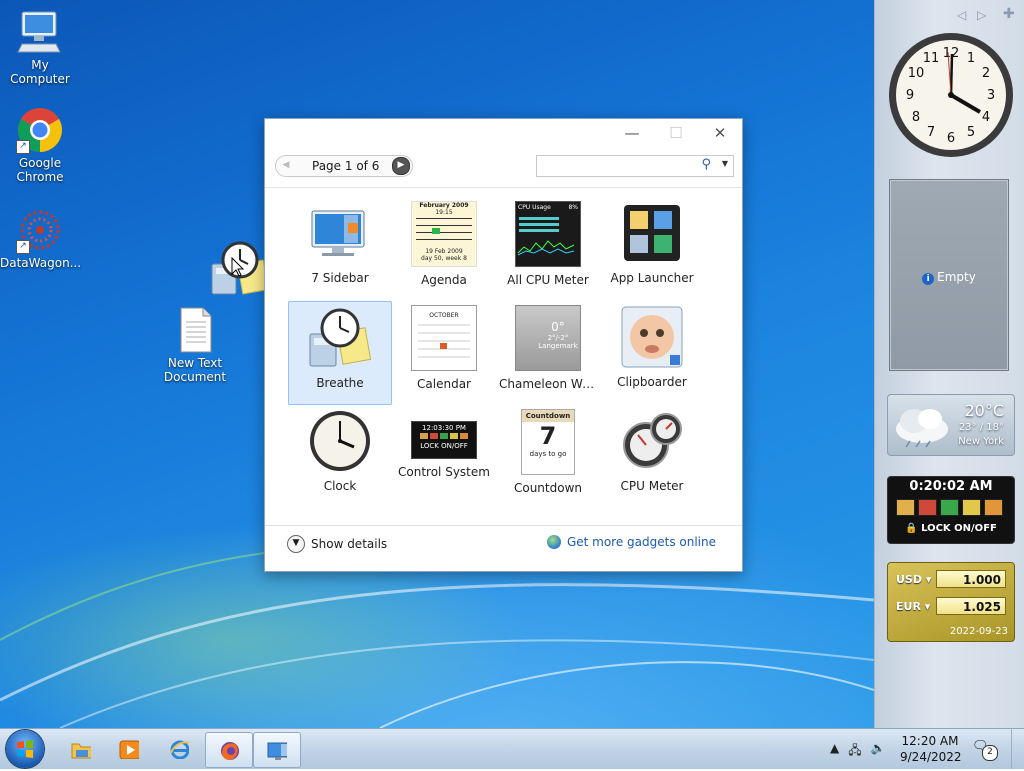  What do you see at coordinates (548, 280) in the screenshot?
I see `gadget-tile-label: All CPU Meter` at bounding box center [548, 280].